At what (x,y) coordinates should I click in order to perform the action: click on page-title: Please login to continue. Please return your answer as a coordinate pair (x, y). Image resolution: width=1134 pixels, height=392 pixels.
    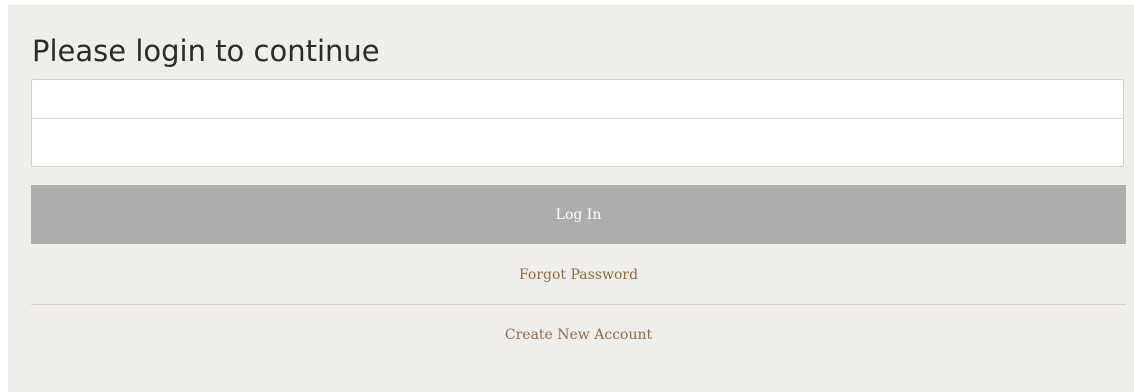
    Looking at the image, I should click on (206, 51).